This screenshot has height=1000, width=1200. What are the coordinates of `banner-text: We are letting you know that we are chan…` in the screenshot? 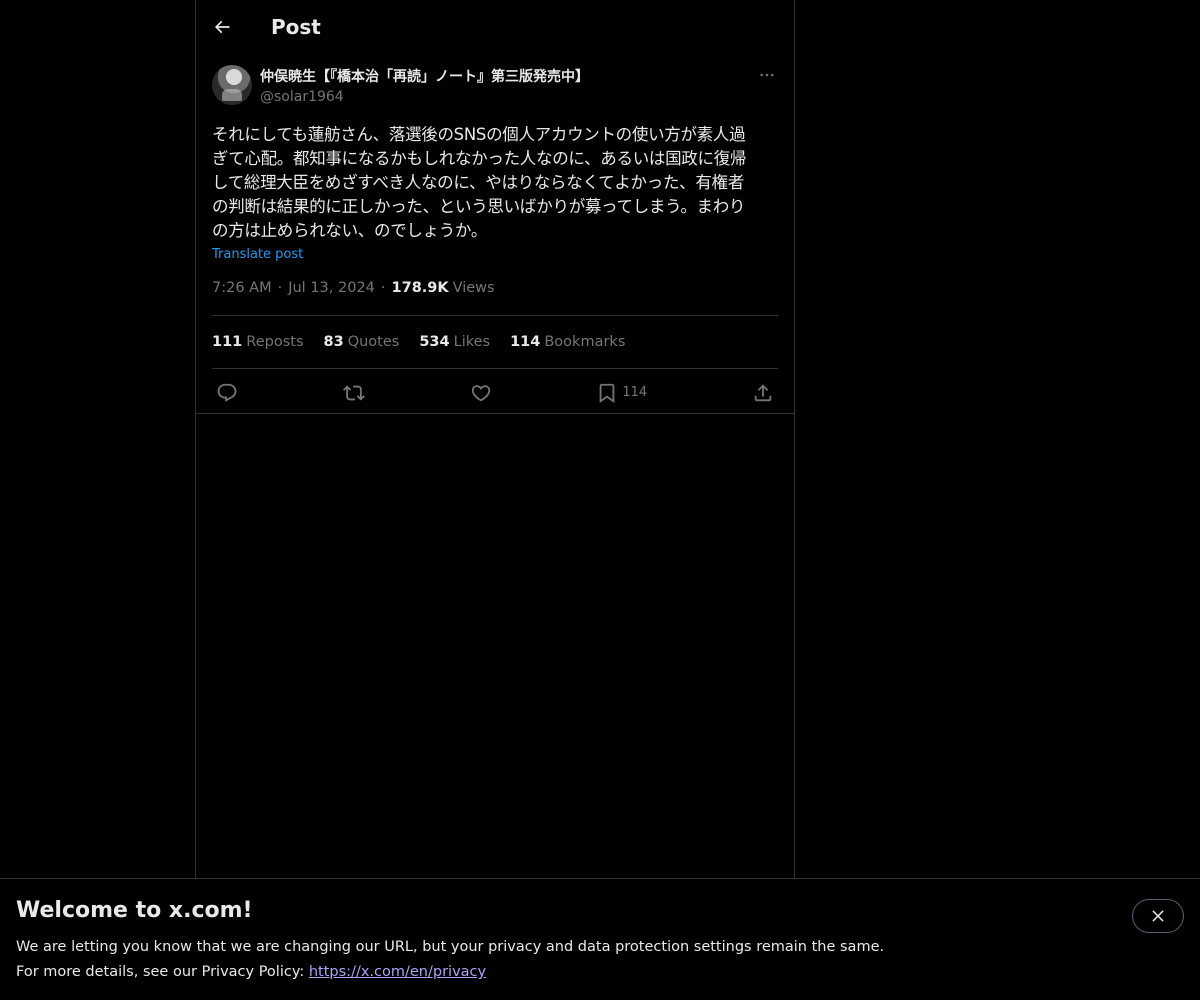 It's located at (600, 960).